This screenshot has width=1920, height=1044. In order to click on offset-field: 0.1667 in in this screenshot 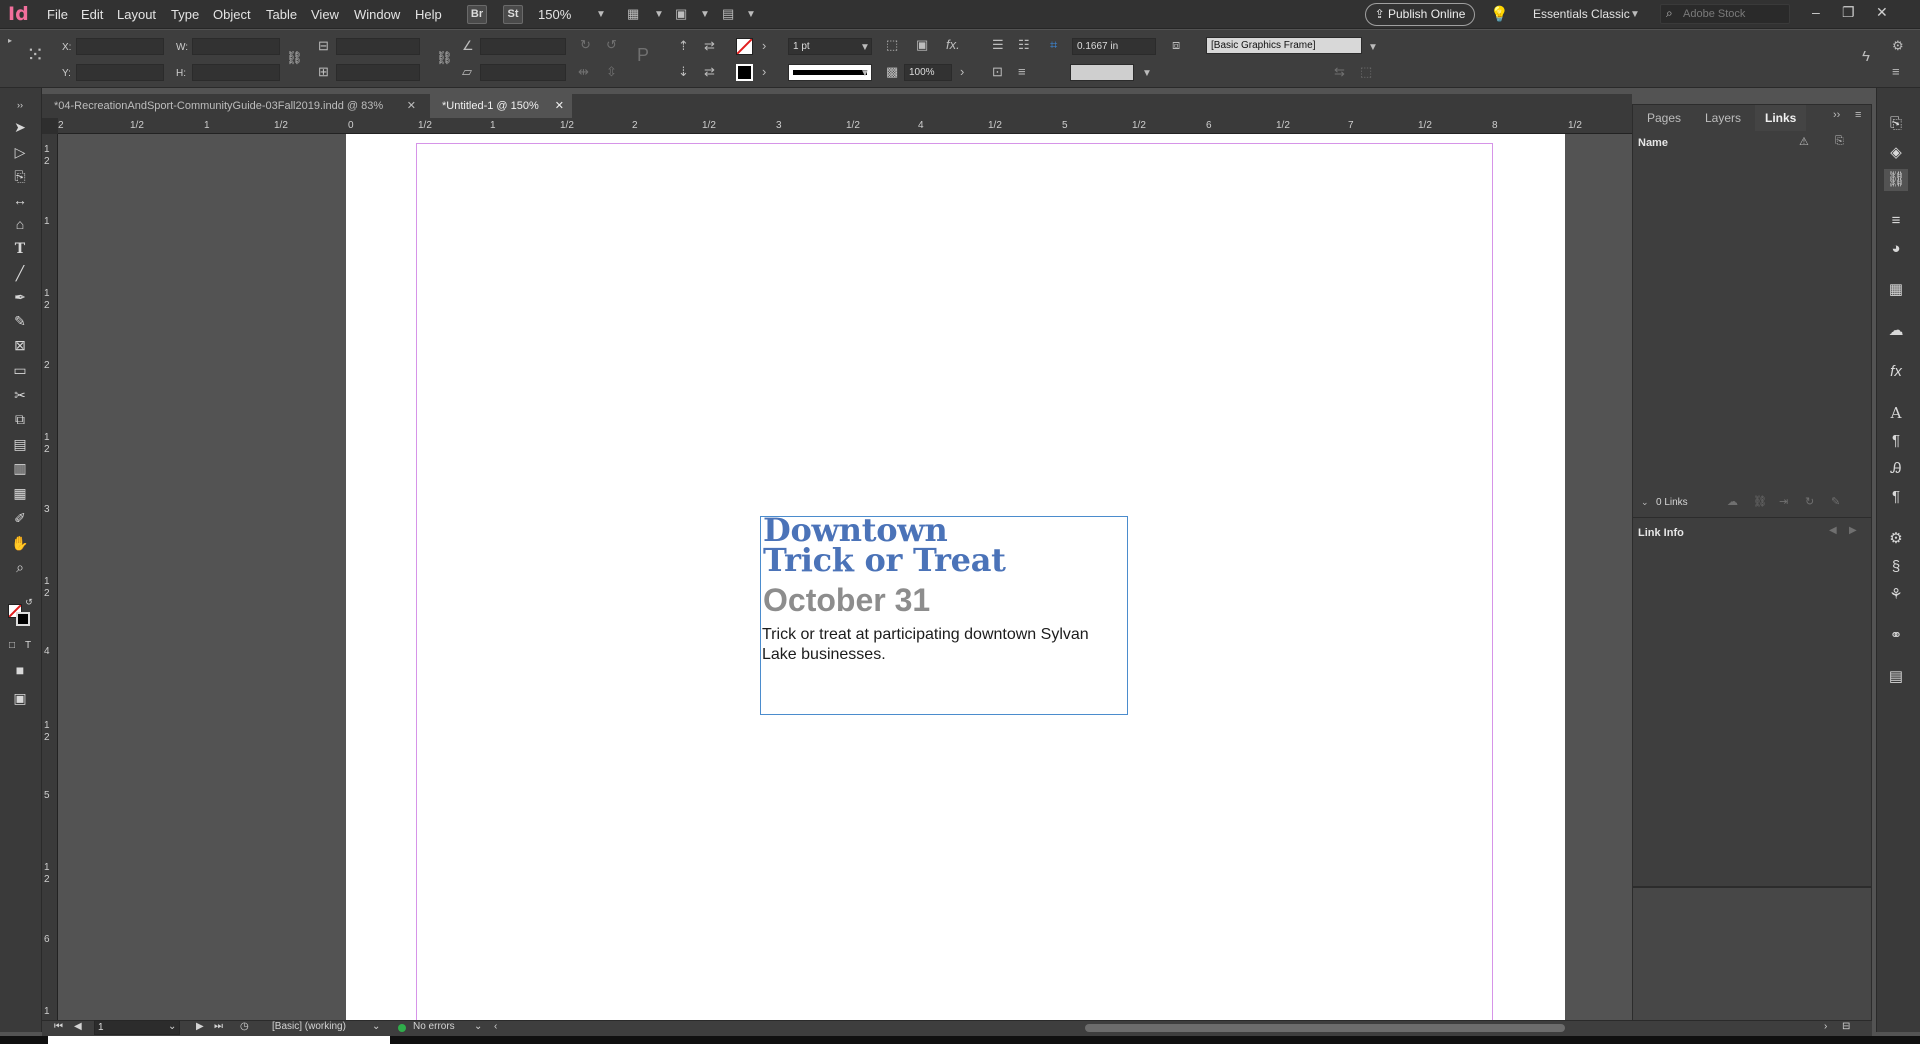, I will do `click(1114, 46)`.